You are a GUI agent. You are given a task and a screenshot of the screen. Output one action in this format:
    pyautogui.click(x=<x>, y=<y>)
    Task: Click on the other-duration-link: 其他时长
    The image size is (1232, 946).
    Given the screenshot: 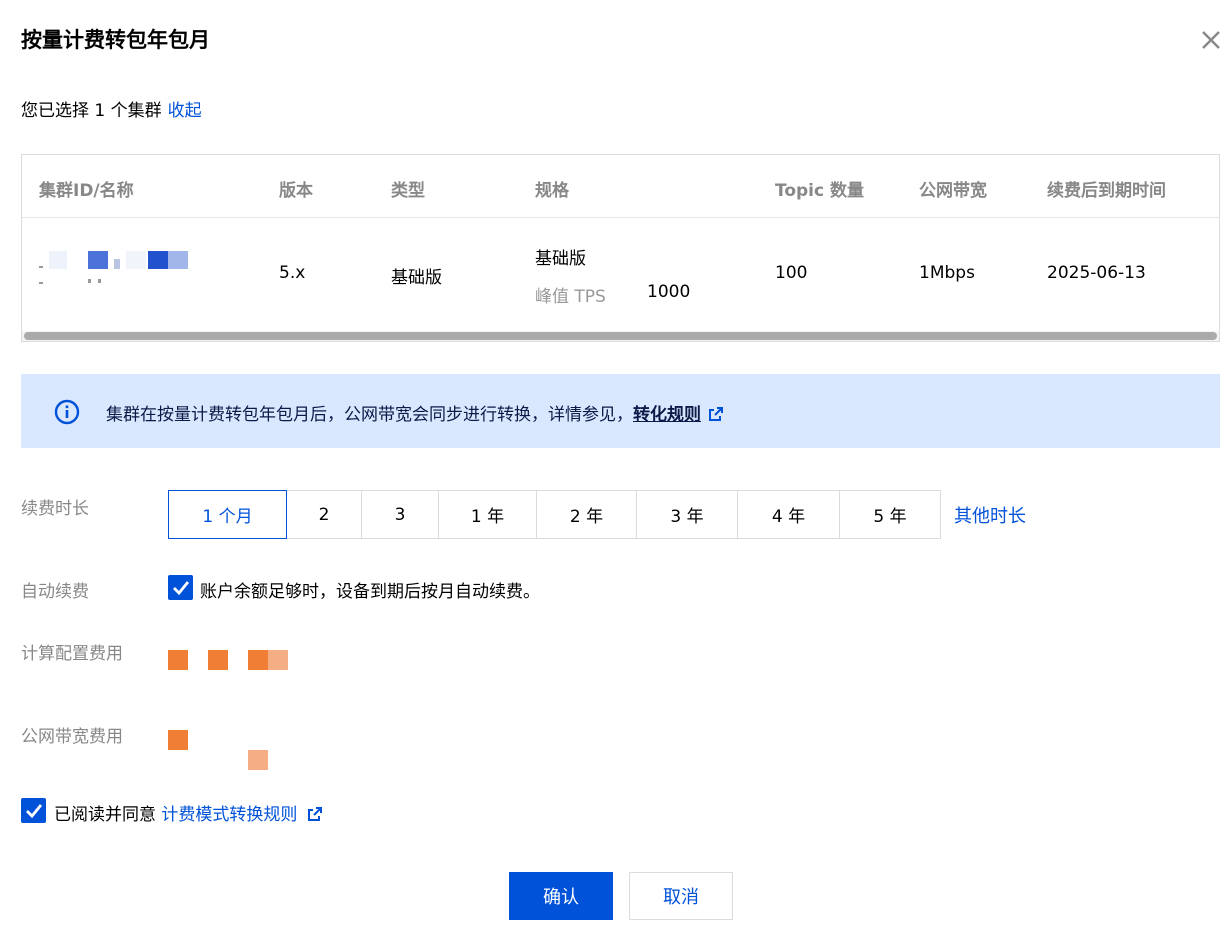 What is the action you would take?
    pyautogui.click(x=990, y=515)
    